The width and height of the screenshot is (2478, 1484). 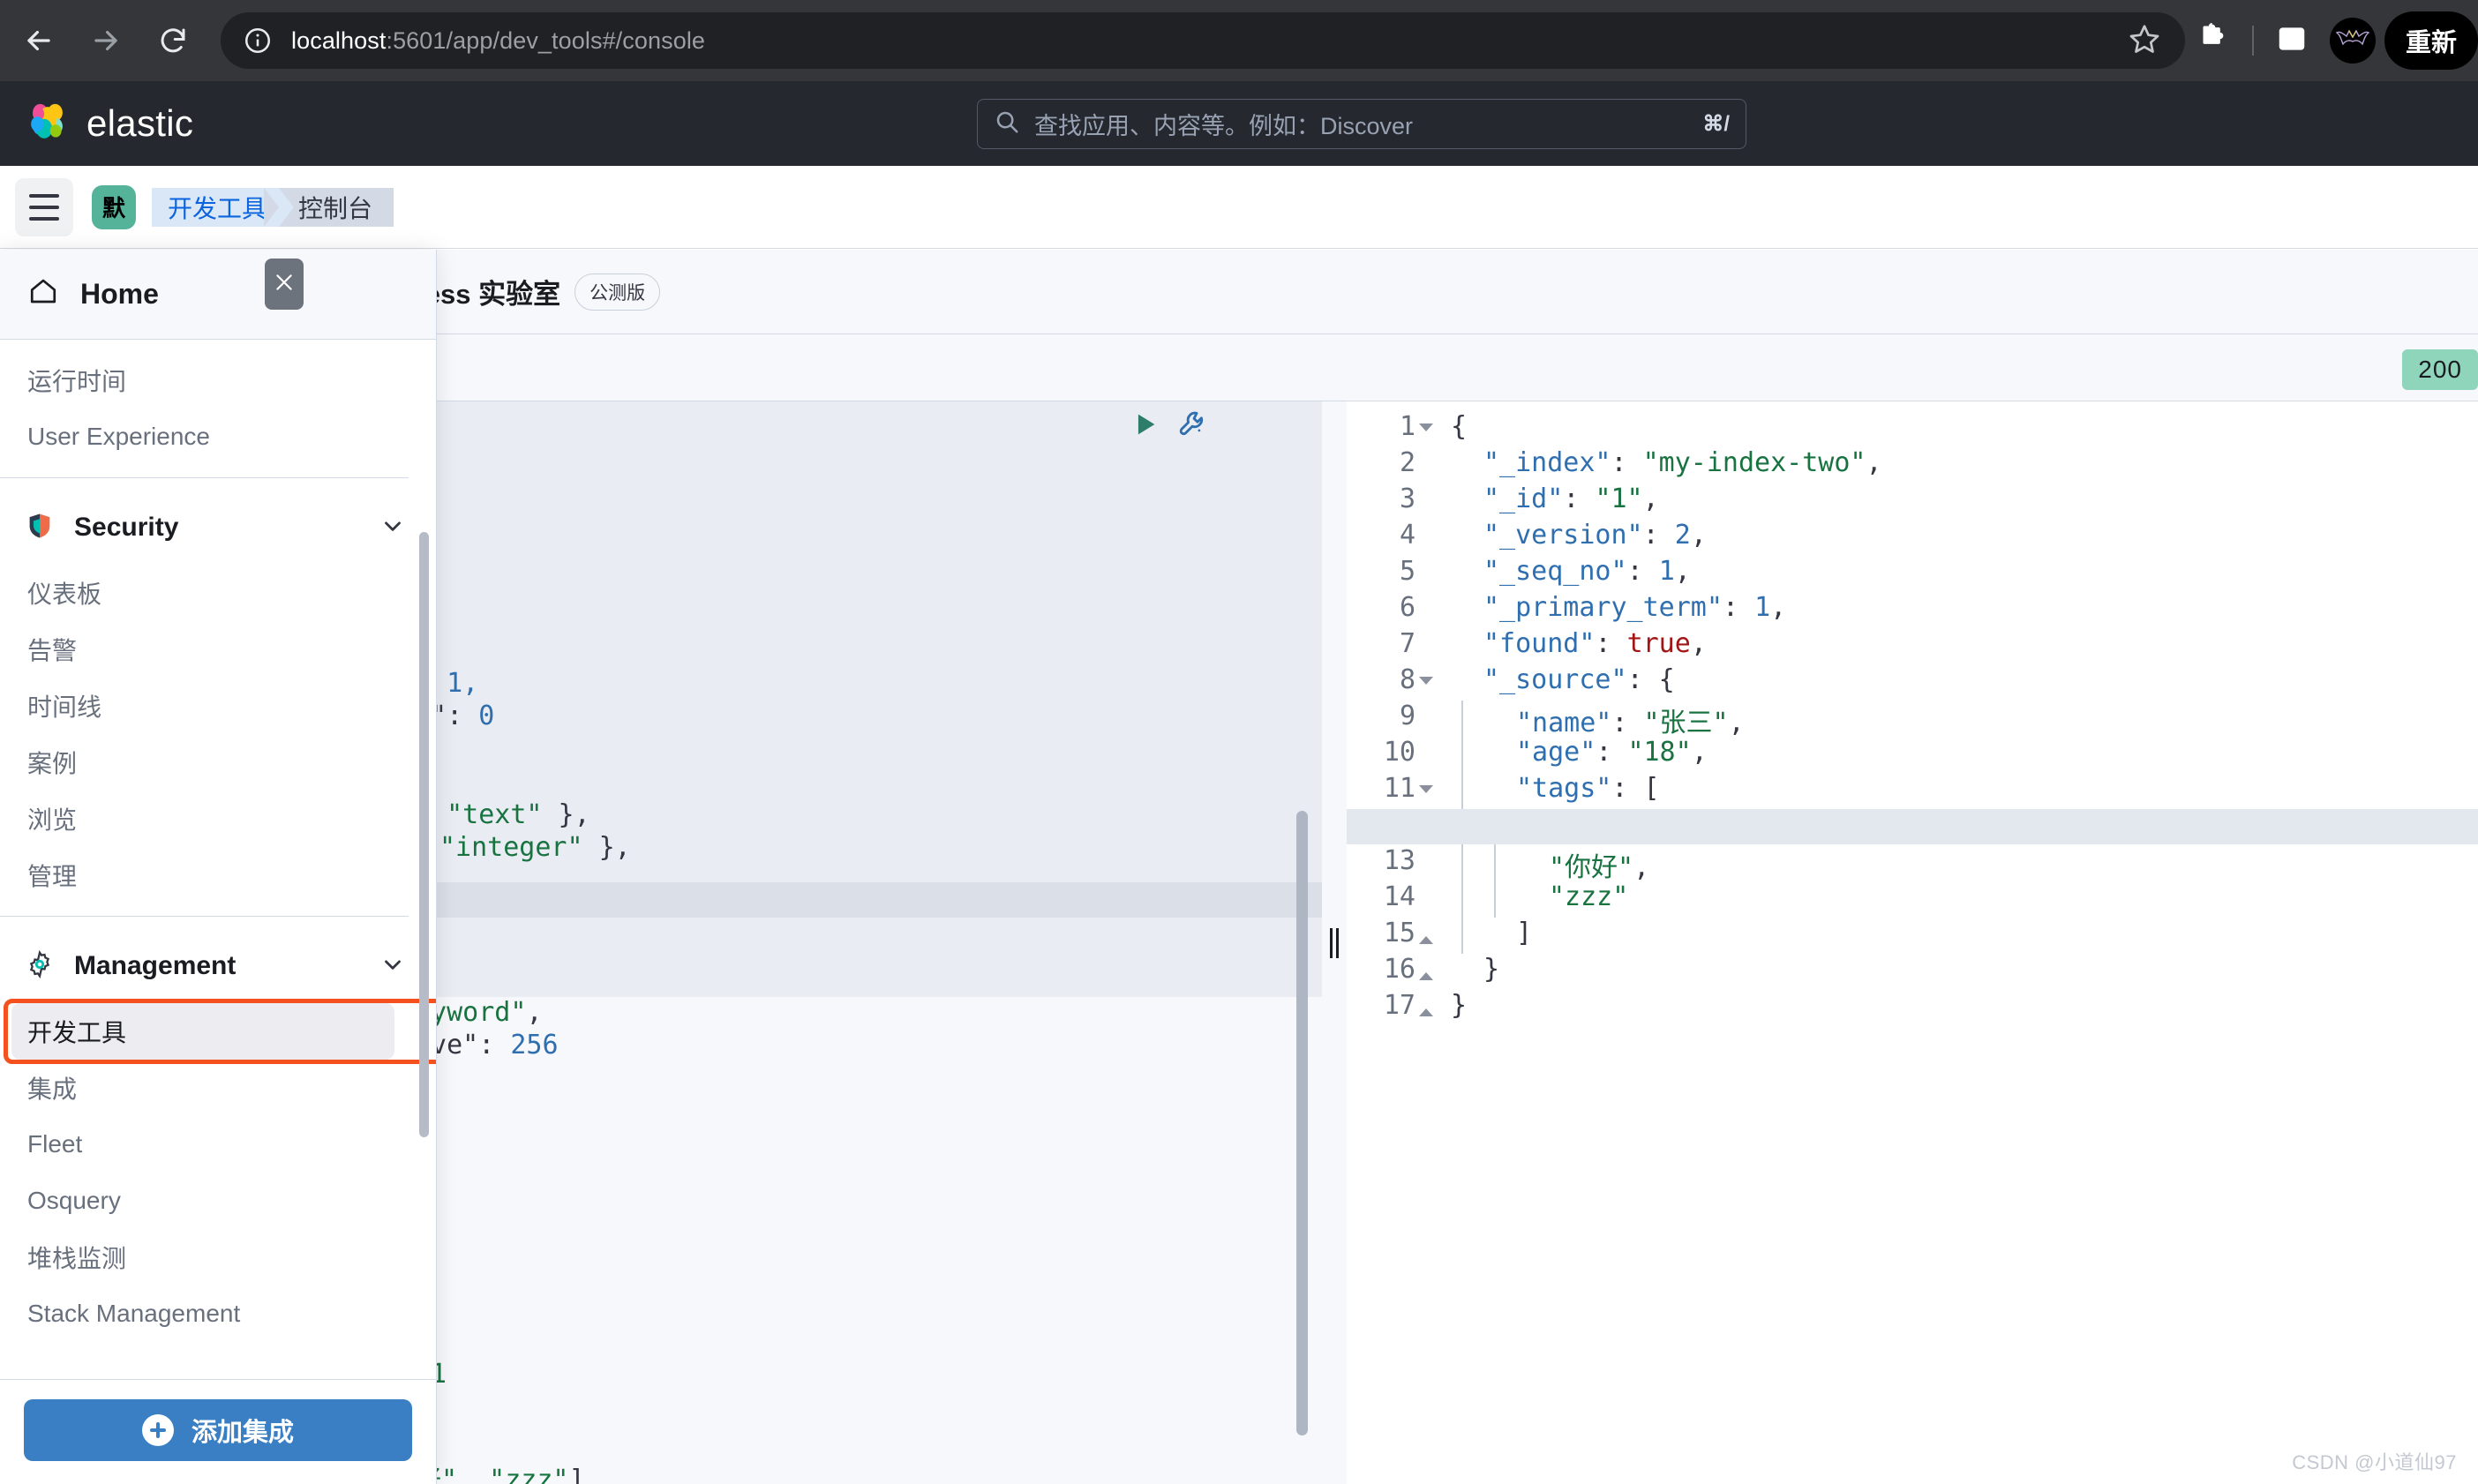 What do you see at coordinates (52, 650) in the screenshot?
I see `sidebar-item-label: 告警` at bounding box center [52, 650].